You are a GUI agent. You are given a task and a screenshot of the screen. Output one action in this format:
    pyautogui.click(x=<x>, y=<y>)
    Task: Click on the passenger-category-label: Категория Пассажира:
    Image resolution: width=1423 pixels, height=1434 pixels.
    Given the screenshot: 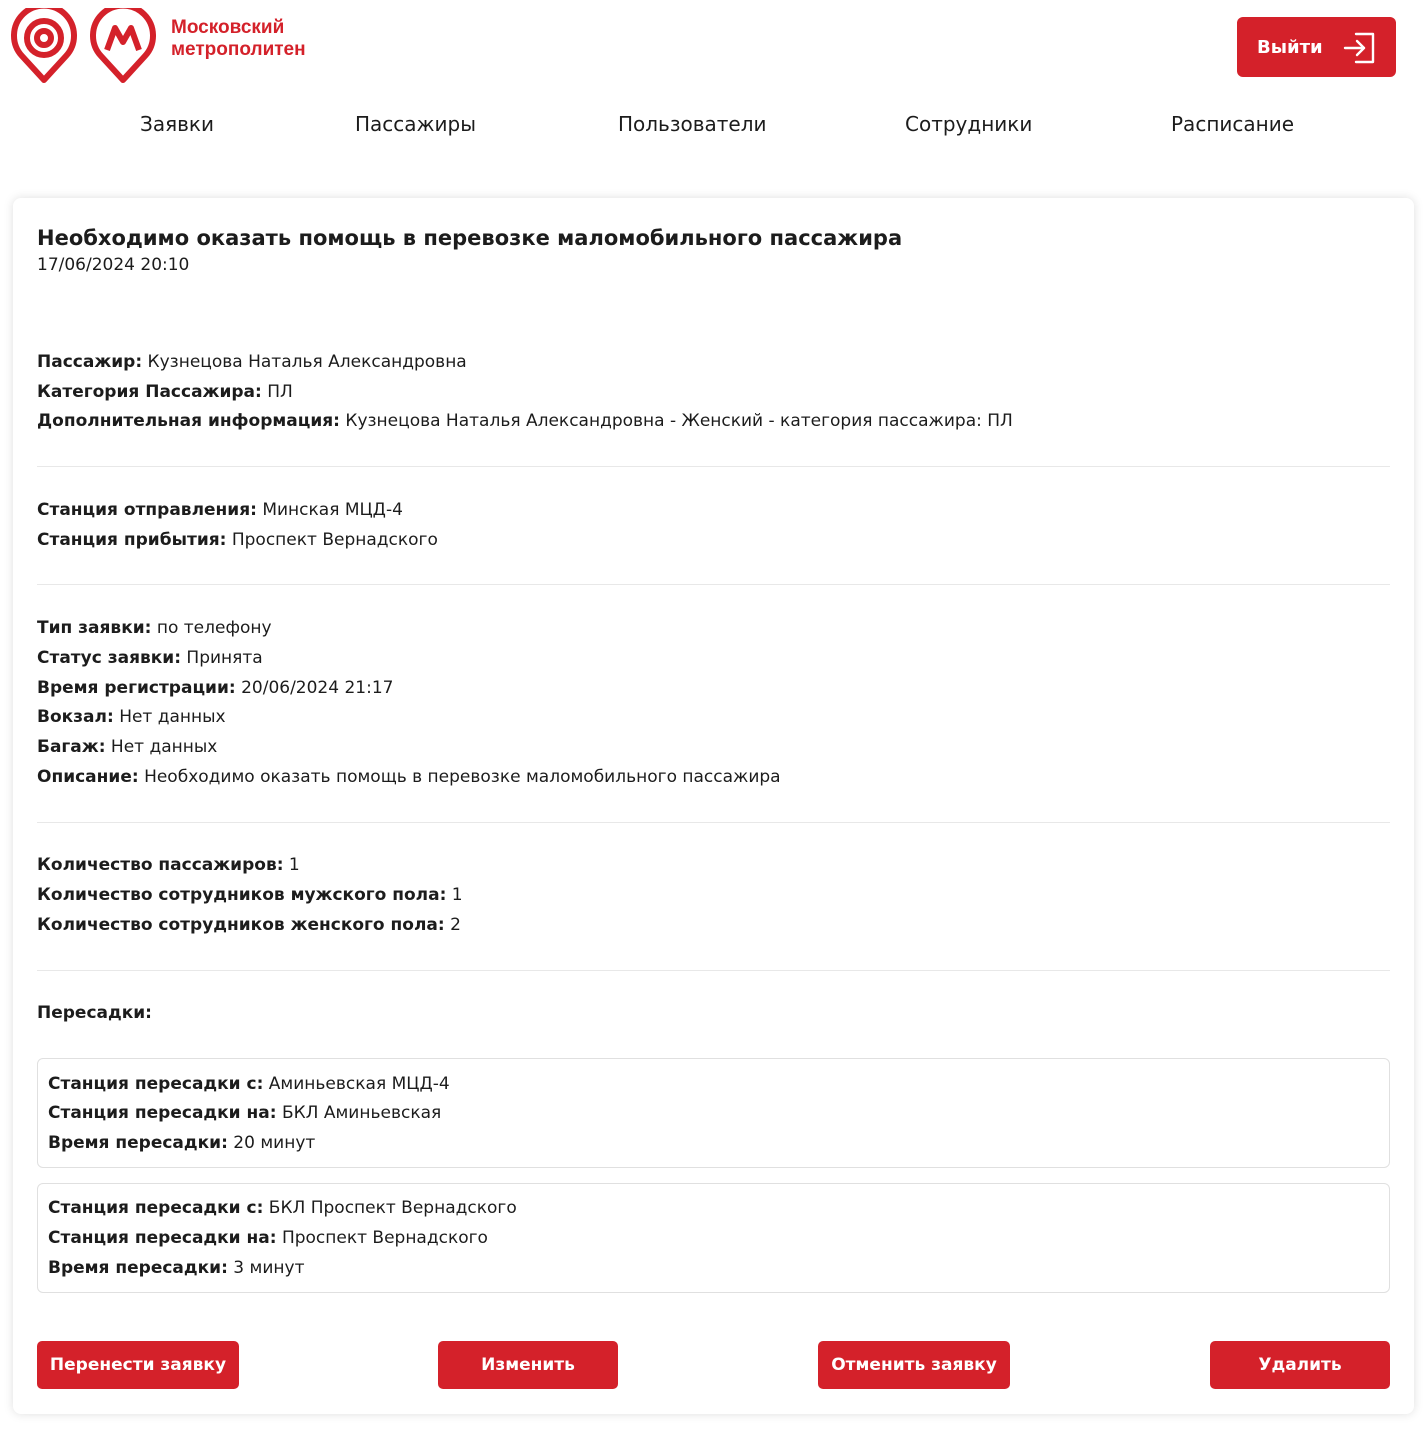 What is the action you would take?
    pyautogui.click(x=149, y=392)
    